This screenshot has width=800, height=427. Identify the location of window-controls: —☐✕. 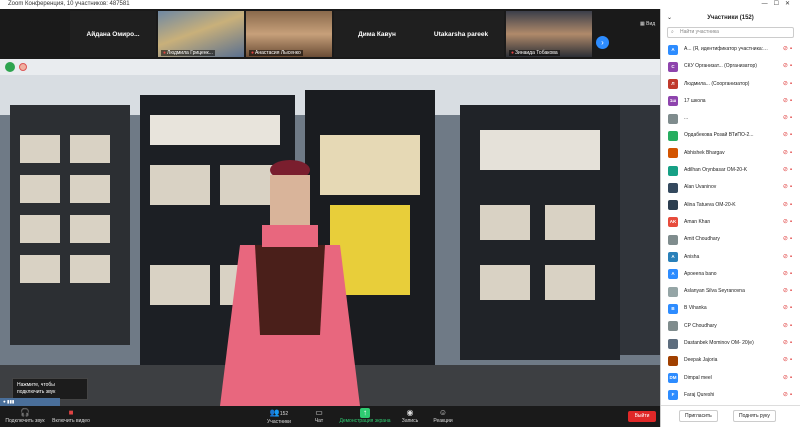
(779, 4).